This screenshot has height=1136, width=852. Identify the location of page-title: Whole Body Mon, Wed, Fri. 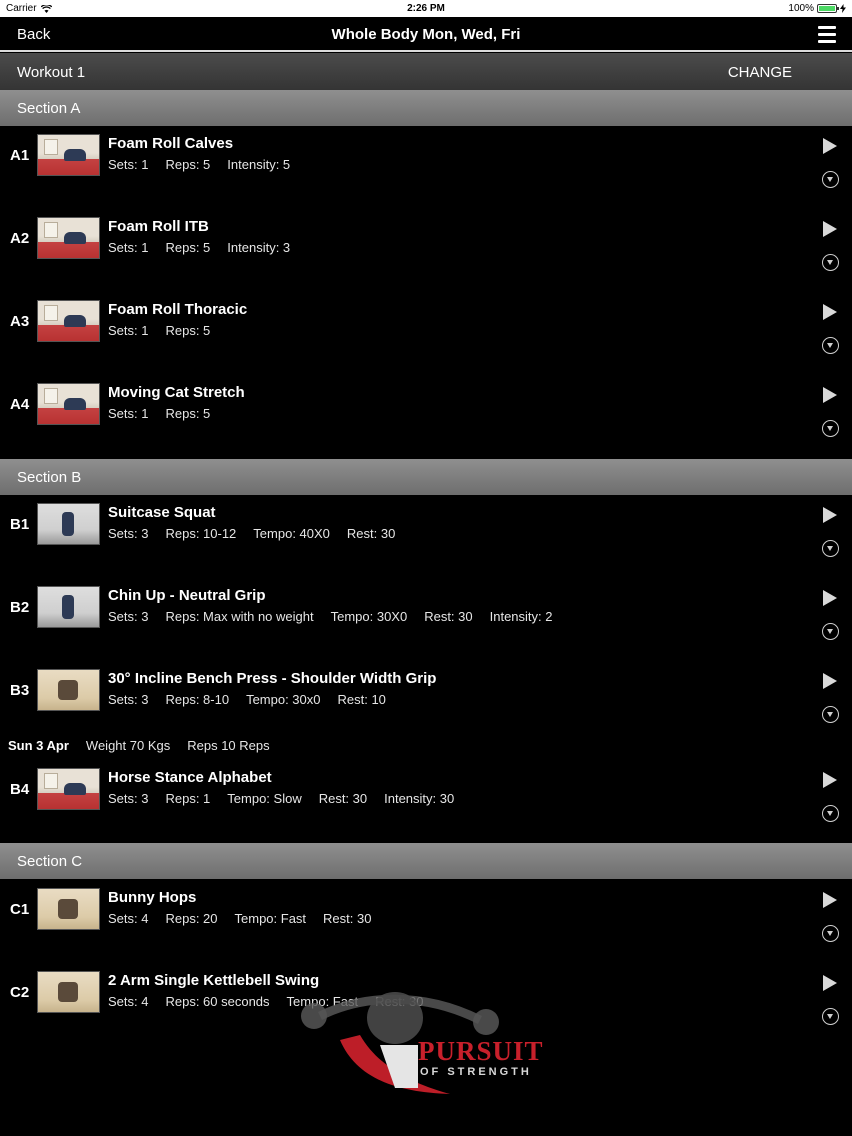
(426, 34).